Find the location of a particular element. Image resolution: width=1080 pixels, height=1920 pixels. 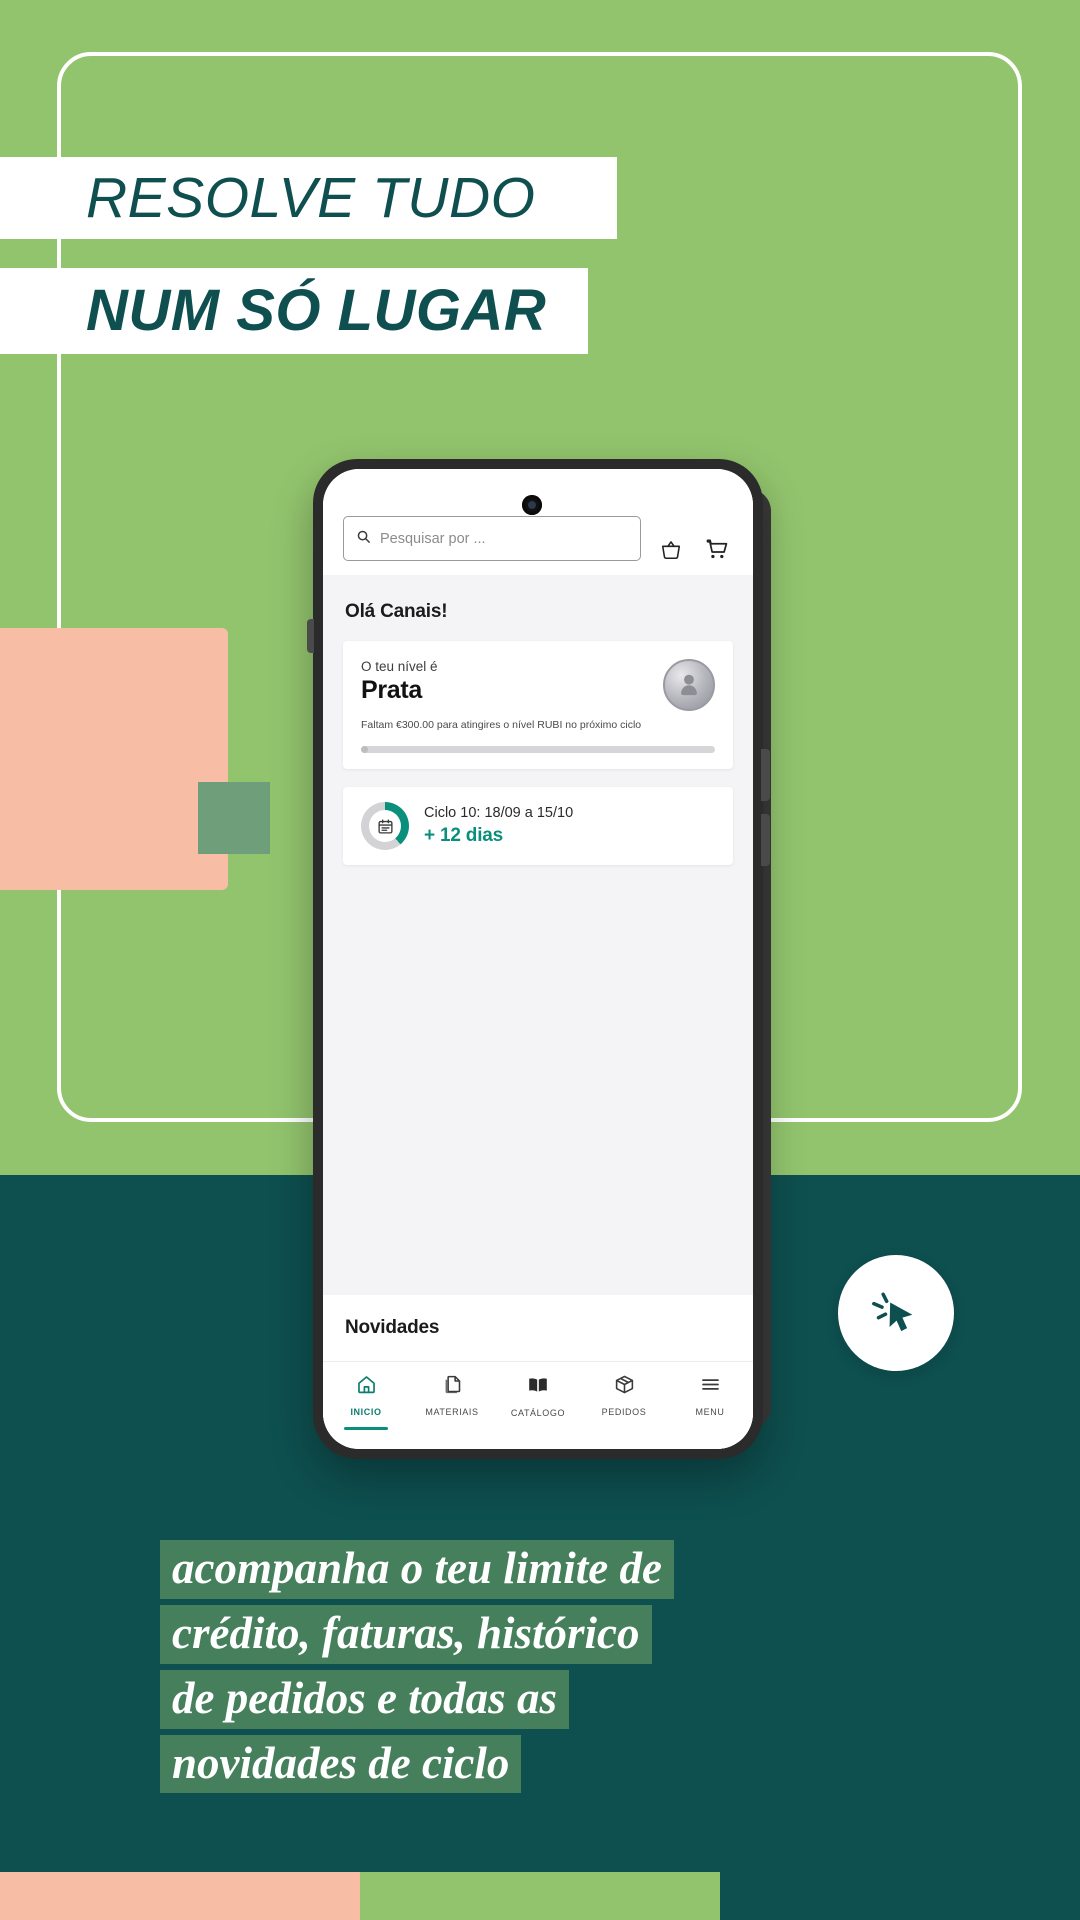

paragraph-line: novidades de ciclo is located at coordinates (341, 1764).